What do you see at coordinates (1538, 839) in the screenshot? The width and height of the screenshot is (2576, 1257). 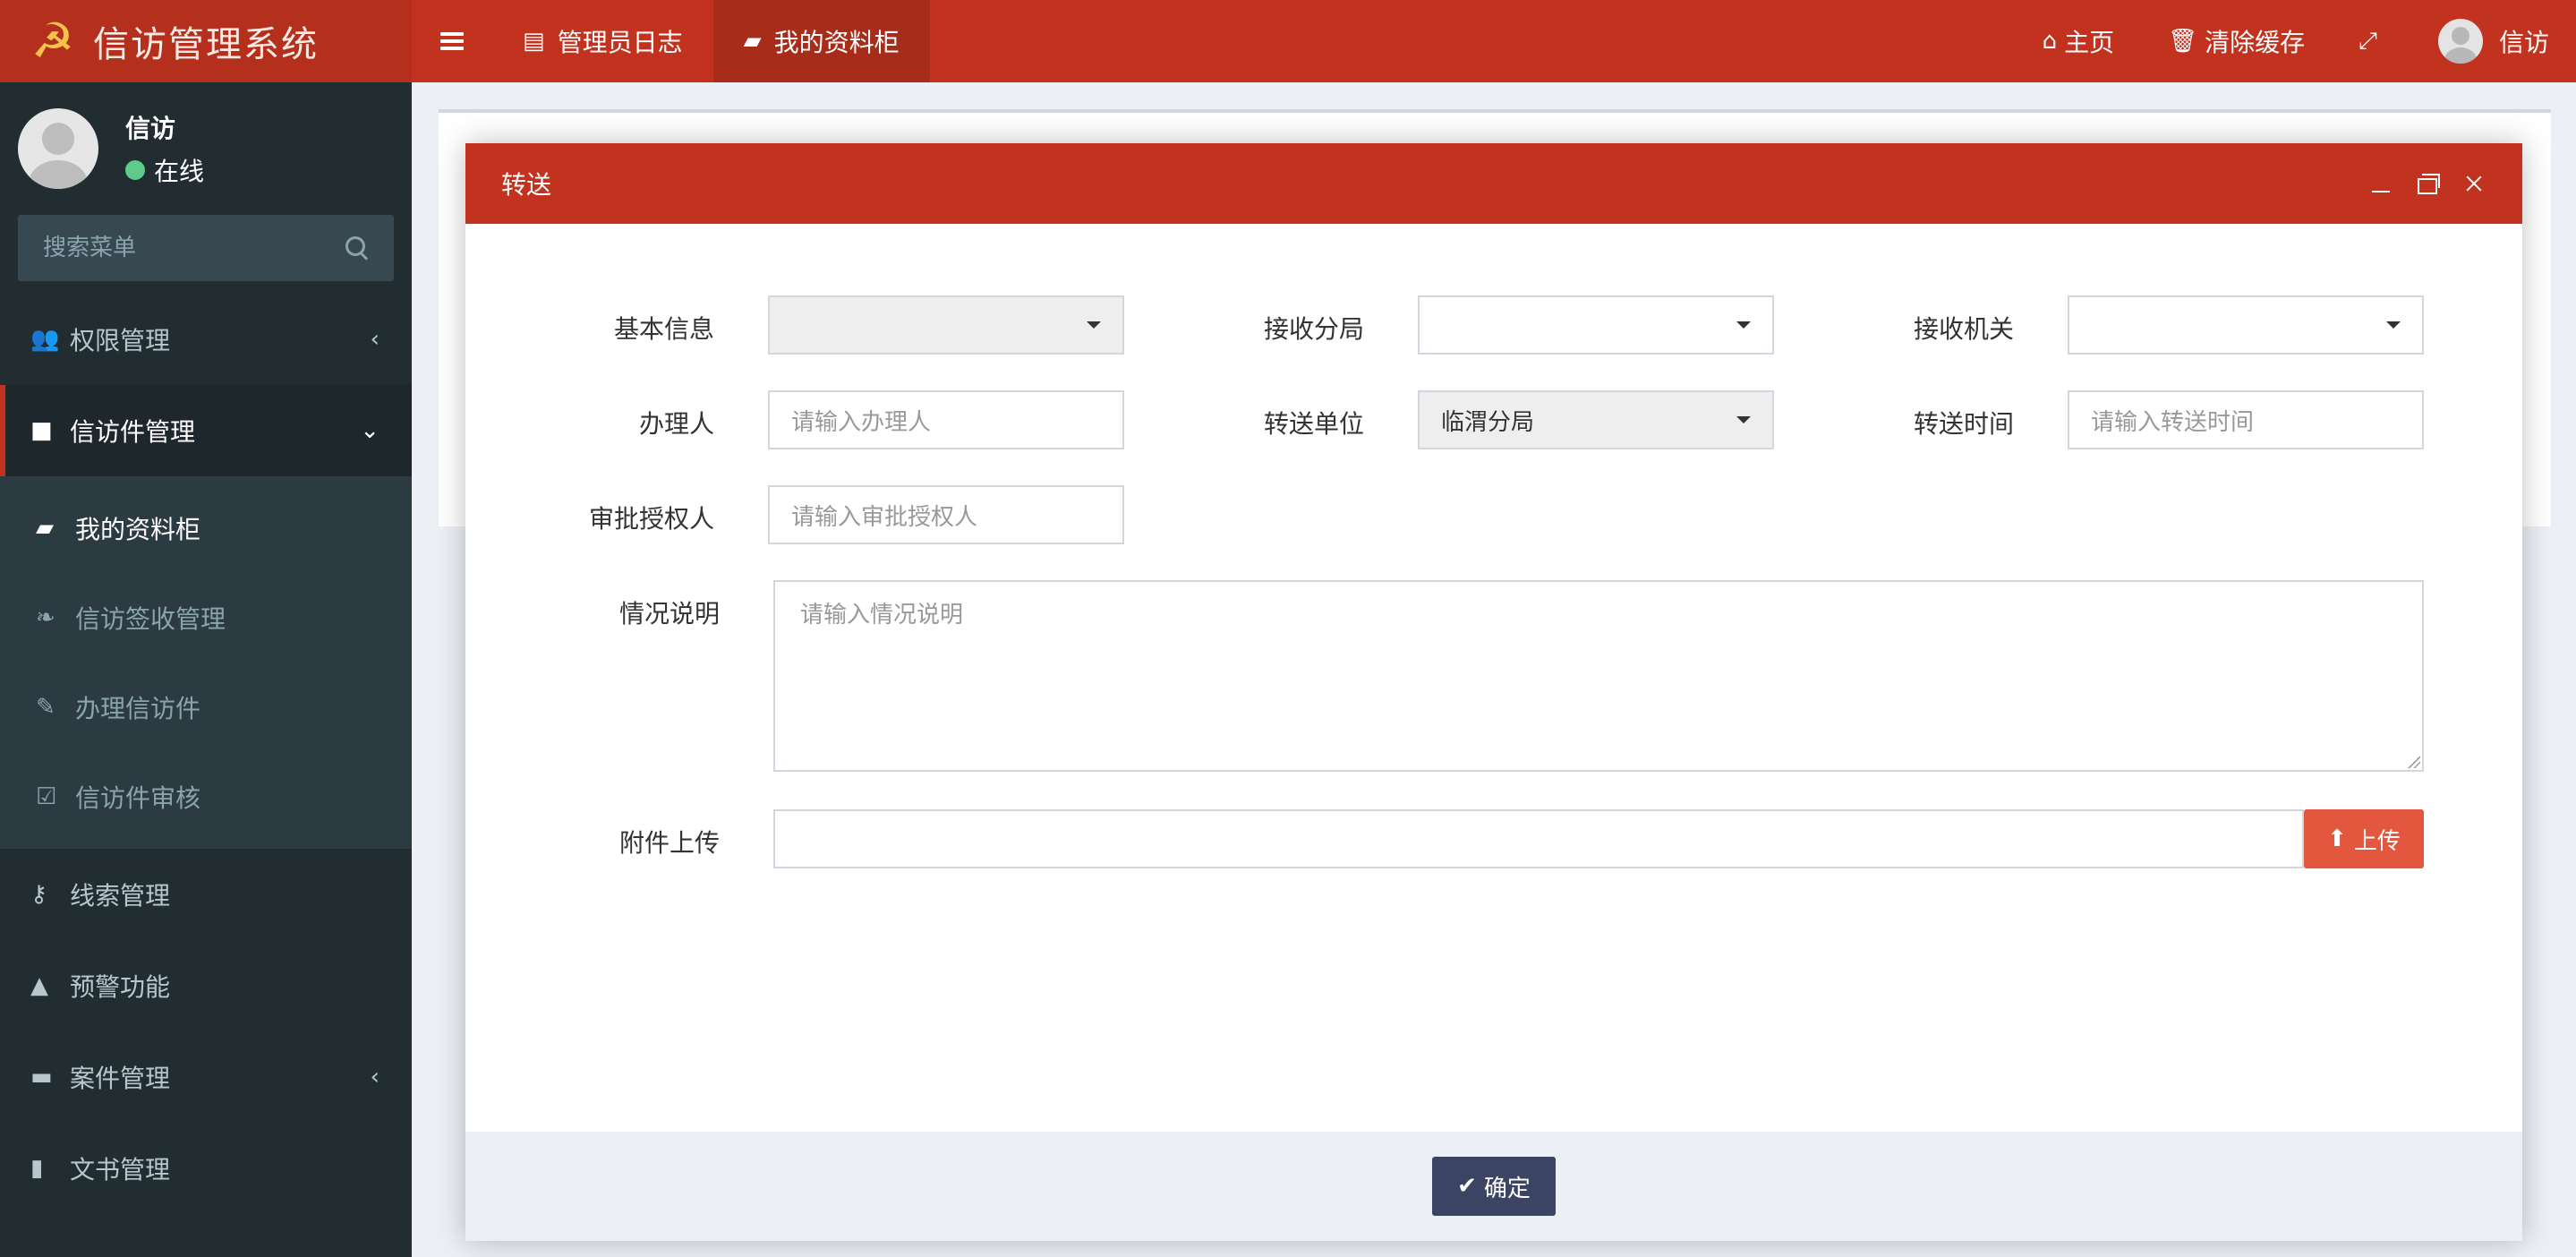 I see `attachment-input` at bounding box center [1538, 839].